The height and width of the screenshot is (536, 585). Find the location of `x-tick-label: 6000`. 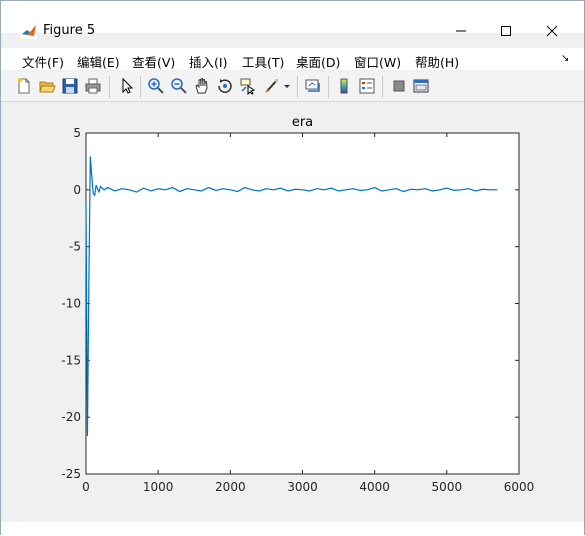

x-tick-label: 6000 is located at coordinates (519, 487).